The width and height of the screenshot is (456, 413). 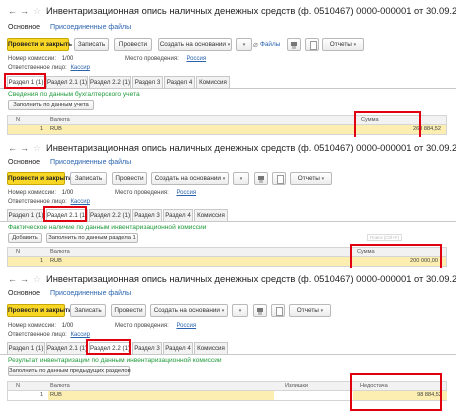 I want to click on create-based-on-label: Создать на основании, so click(x=187, y=178).